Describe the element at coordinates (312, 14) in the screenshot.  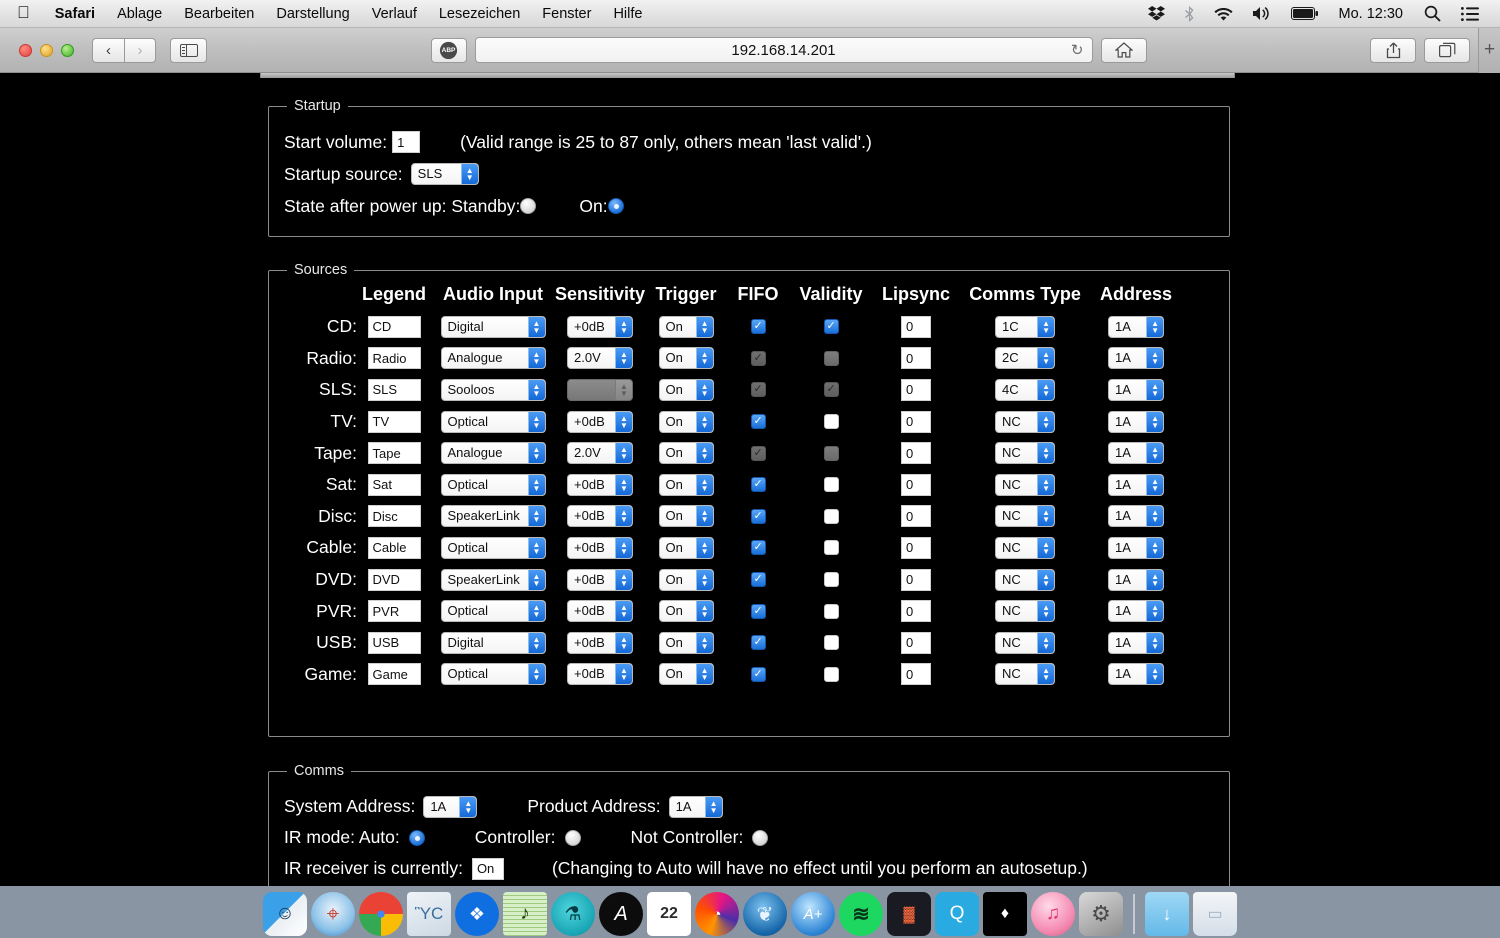
I see `menu-darstellung: Darstellung` at that location.